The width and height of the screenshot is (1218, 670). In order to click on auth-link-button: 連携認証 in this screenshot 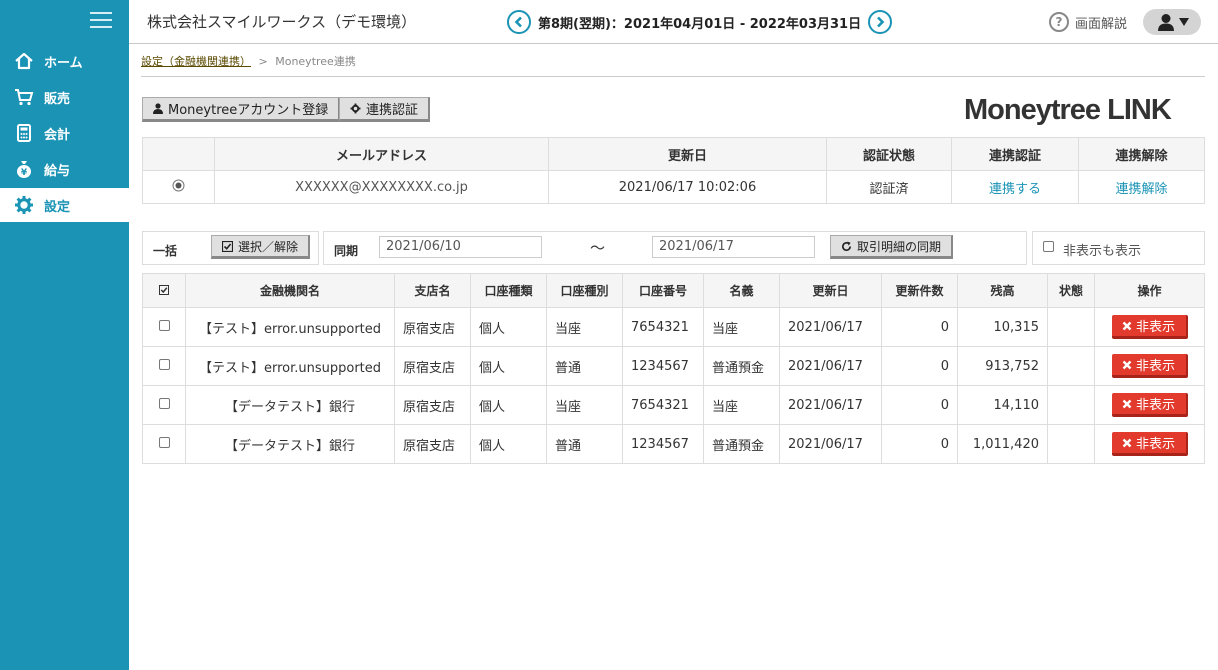, I will do `click(385, 109)`.